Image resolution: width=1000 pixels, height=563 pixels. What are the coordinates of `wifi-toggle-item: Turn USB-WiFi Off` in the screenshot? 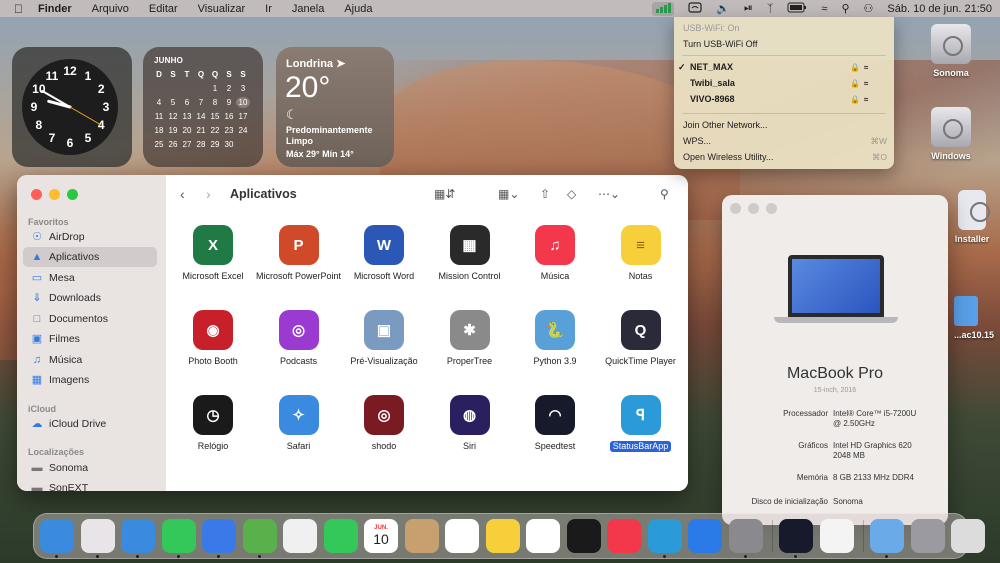 It's located at (785, 44).